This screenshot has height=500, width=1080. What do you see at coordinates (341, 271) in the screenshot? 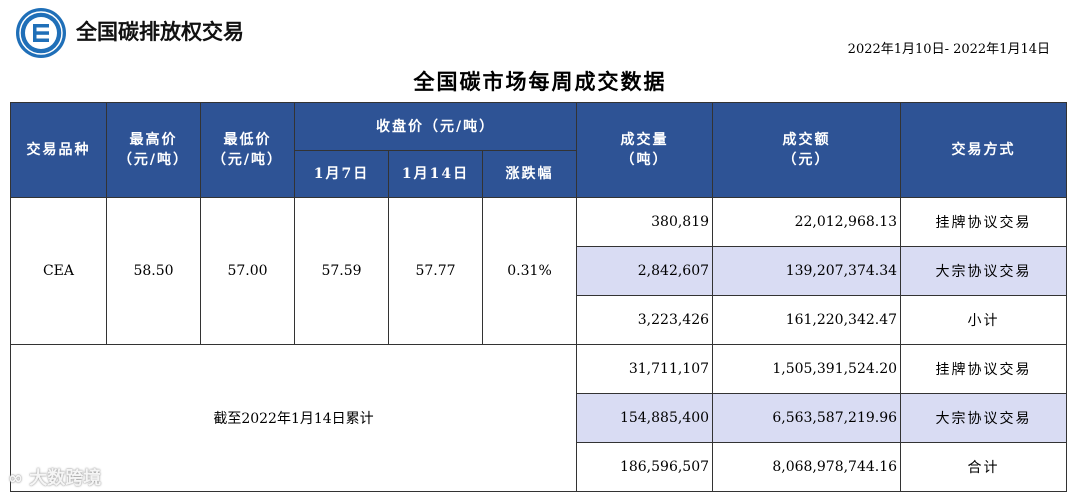
I see `cea-close-jan7: 57.59` at bounding box center [341, 271].